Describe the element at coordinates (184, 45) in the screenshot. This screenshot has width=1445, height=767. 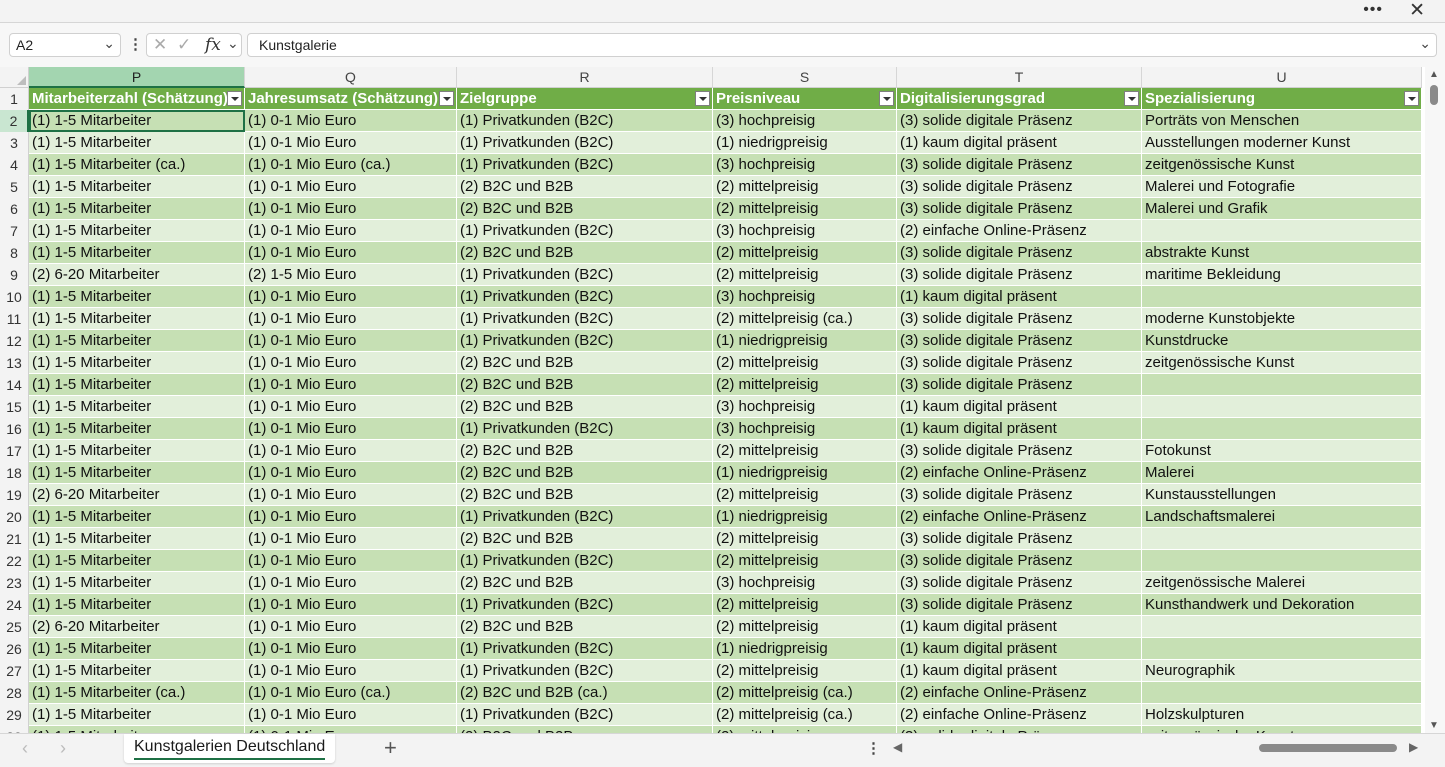
I see `check-icon: ✓` at that location.